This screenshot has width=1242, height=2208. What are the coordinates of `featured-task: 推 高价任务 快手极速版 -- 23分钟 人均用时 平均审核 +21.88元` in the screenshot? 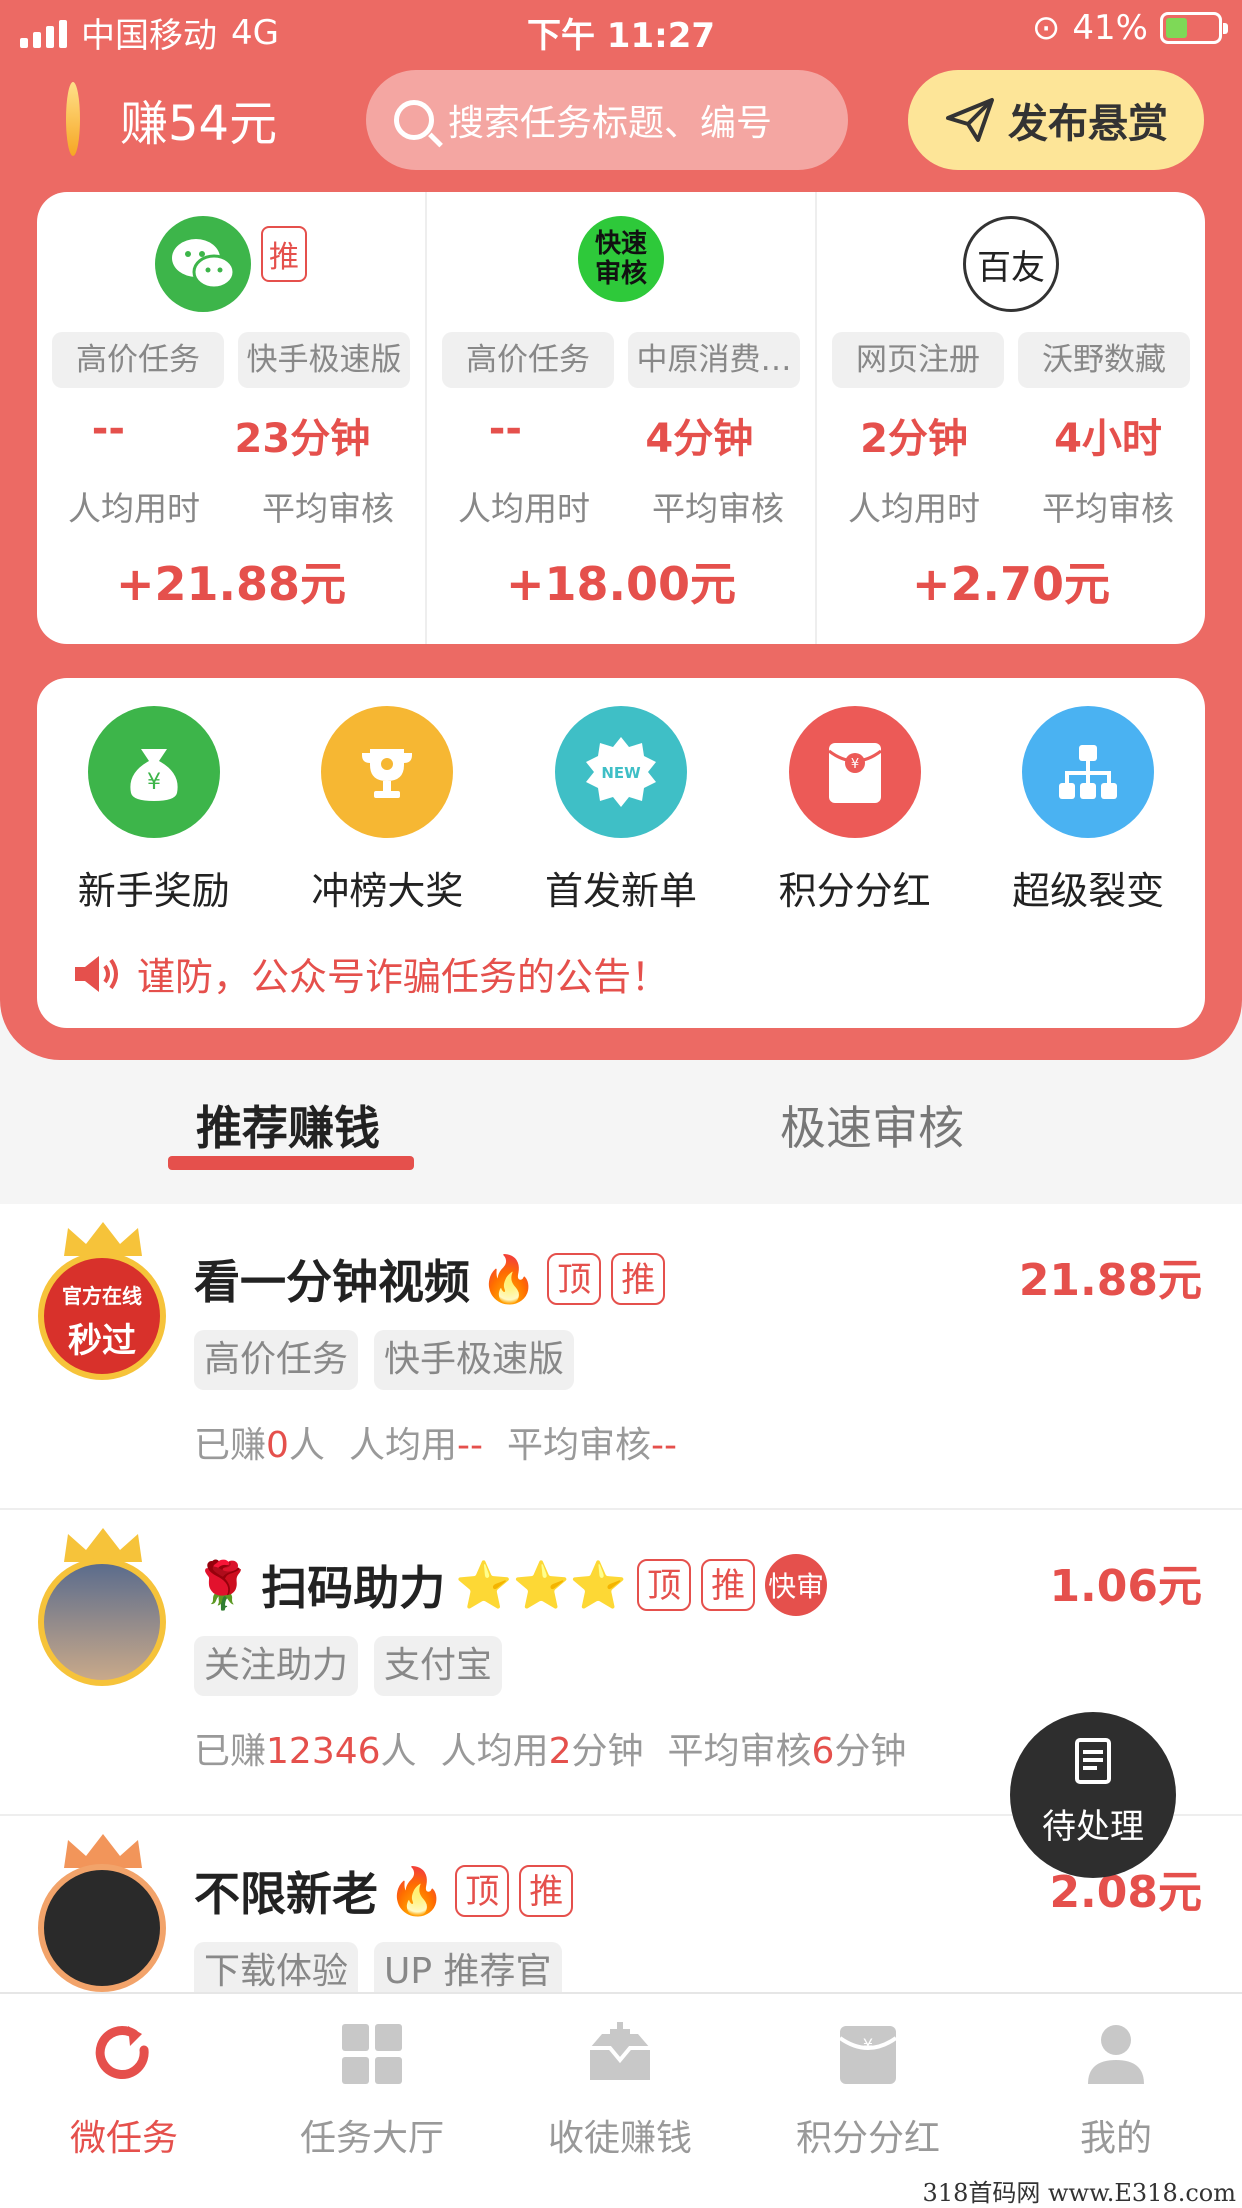 It's located at (231, 418).